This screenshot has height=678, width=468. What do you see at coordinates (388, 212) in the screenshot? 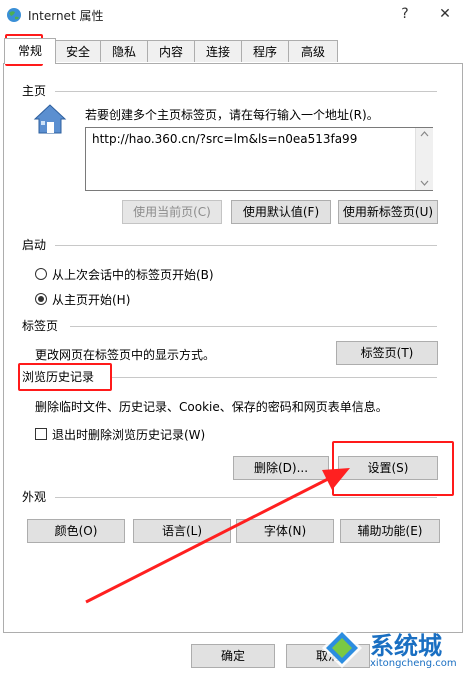
I see `use-new-tab-button: 使用新标签页(U)` at bounding box center [388, 212].